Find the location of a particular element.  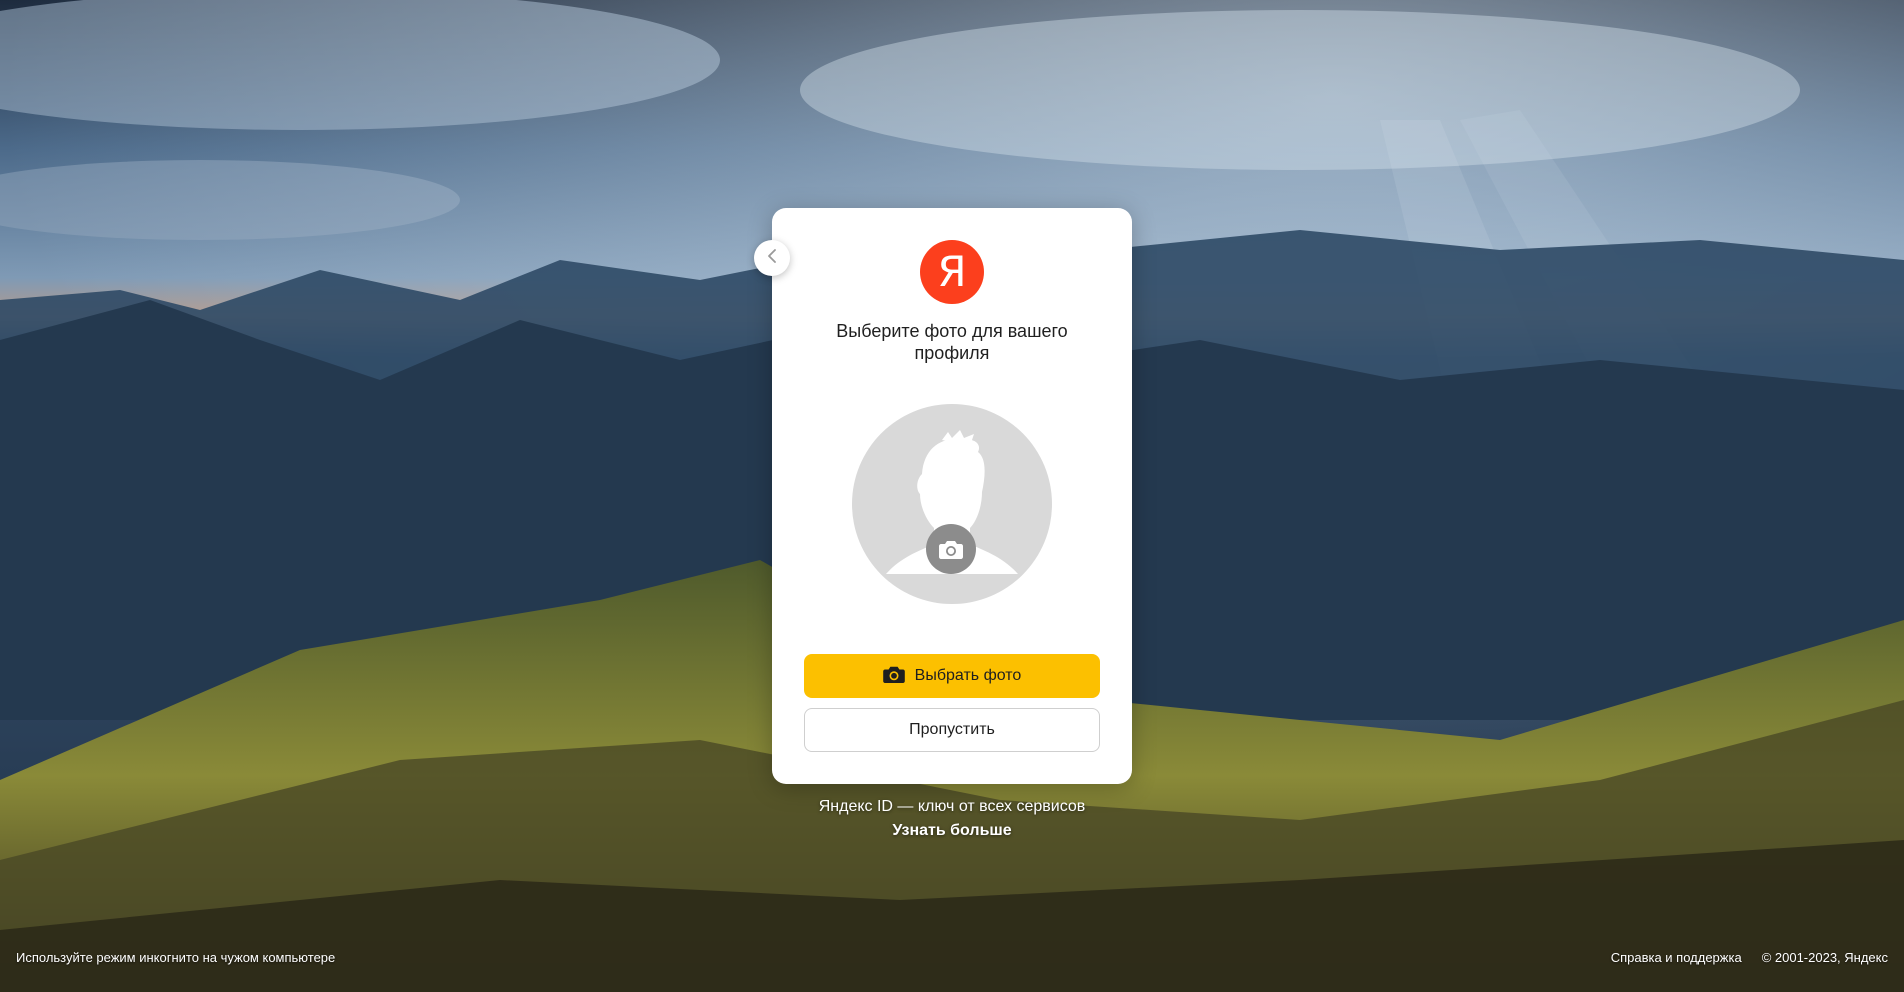

promo-tagline: Яндекс ID — ключ от всех сервисов is located at coordinates (952, 806).